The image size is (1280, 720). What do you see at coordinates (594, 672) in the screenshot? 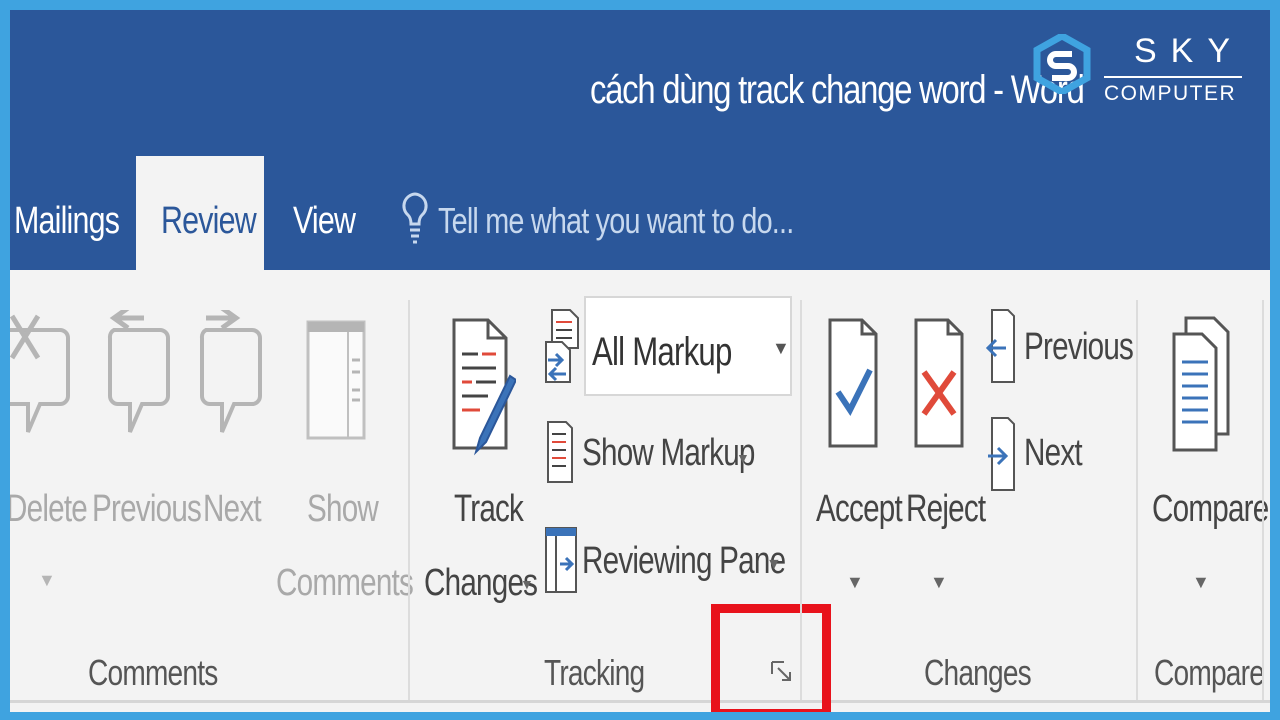
I see `group-label-tracking: Tracking` at bounding box center [594, 672].